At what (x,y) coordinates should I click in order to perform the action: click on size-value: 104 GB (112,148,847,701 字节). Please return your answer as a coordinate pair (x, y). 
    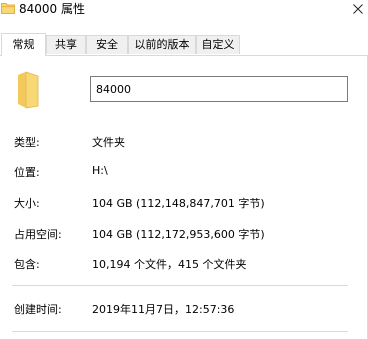
    Looking at the image, I should click on (178, 203).